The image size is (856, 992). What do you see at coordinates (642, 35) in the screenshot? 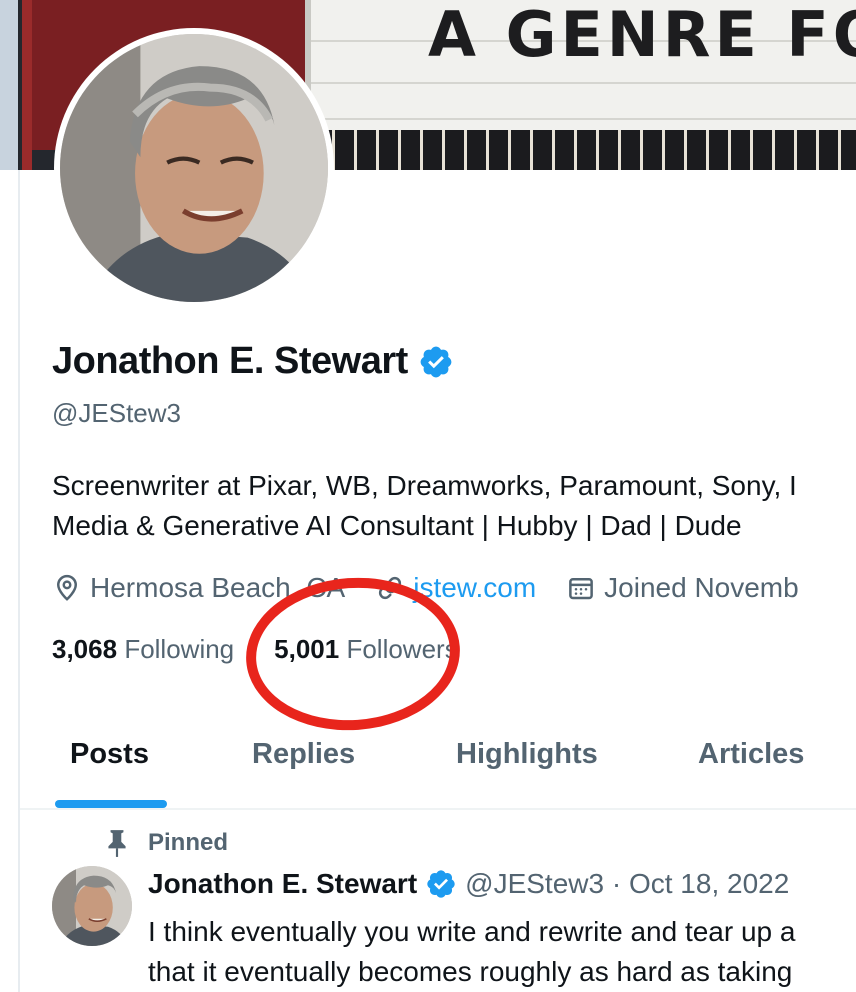
I see `marquee-text: A GENRE FO` at bounding box center [642, 35].